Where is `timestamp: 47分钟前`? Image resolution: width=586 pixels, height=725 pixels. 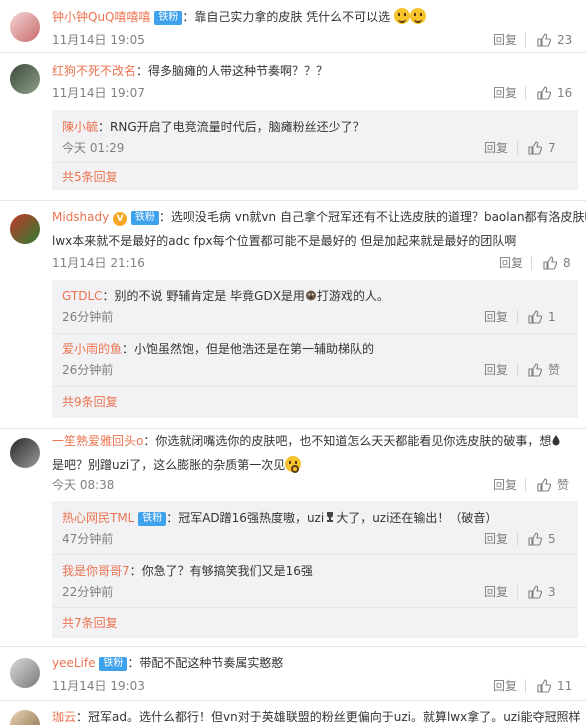 timestamp: 47分钟前 is located at coordinates (88, 539).